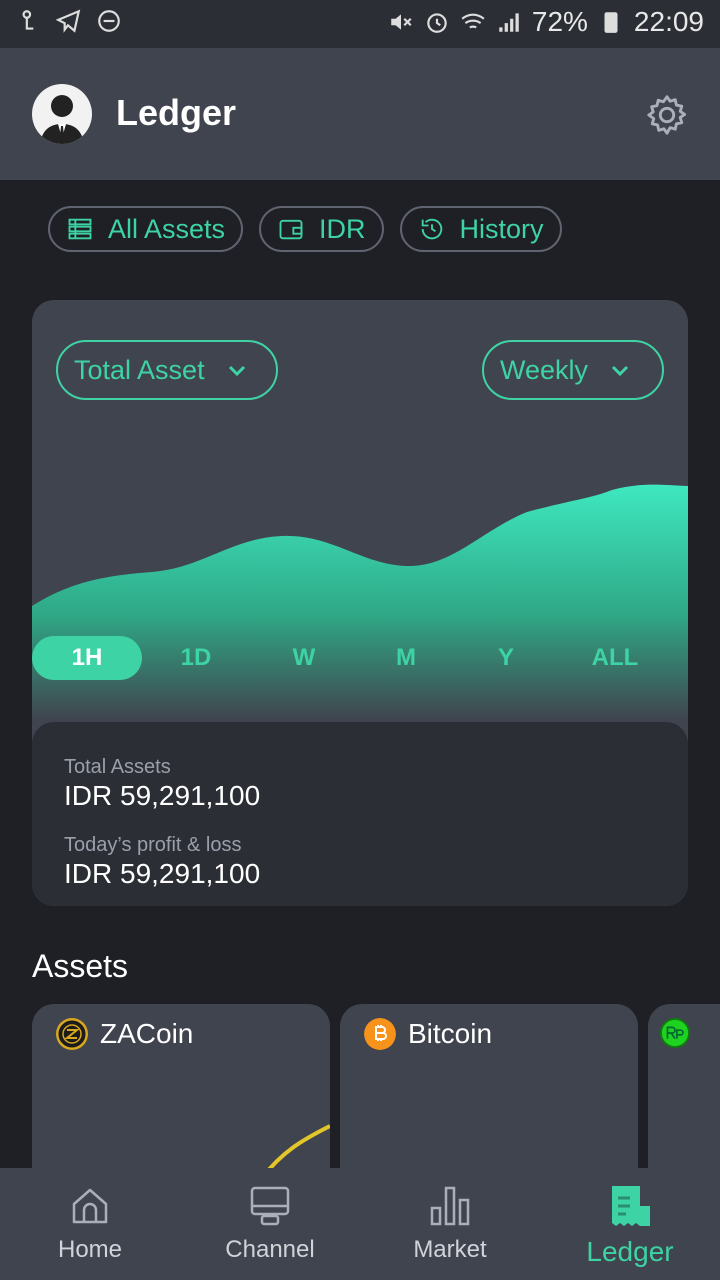  I want to click on ledger-icon, so click(631, 1206).